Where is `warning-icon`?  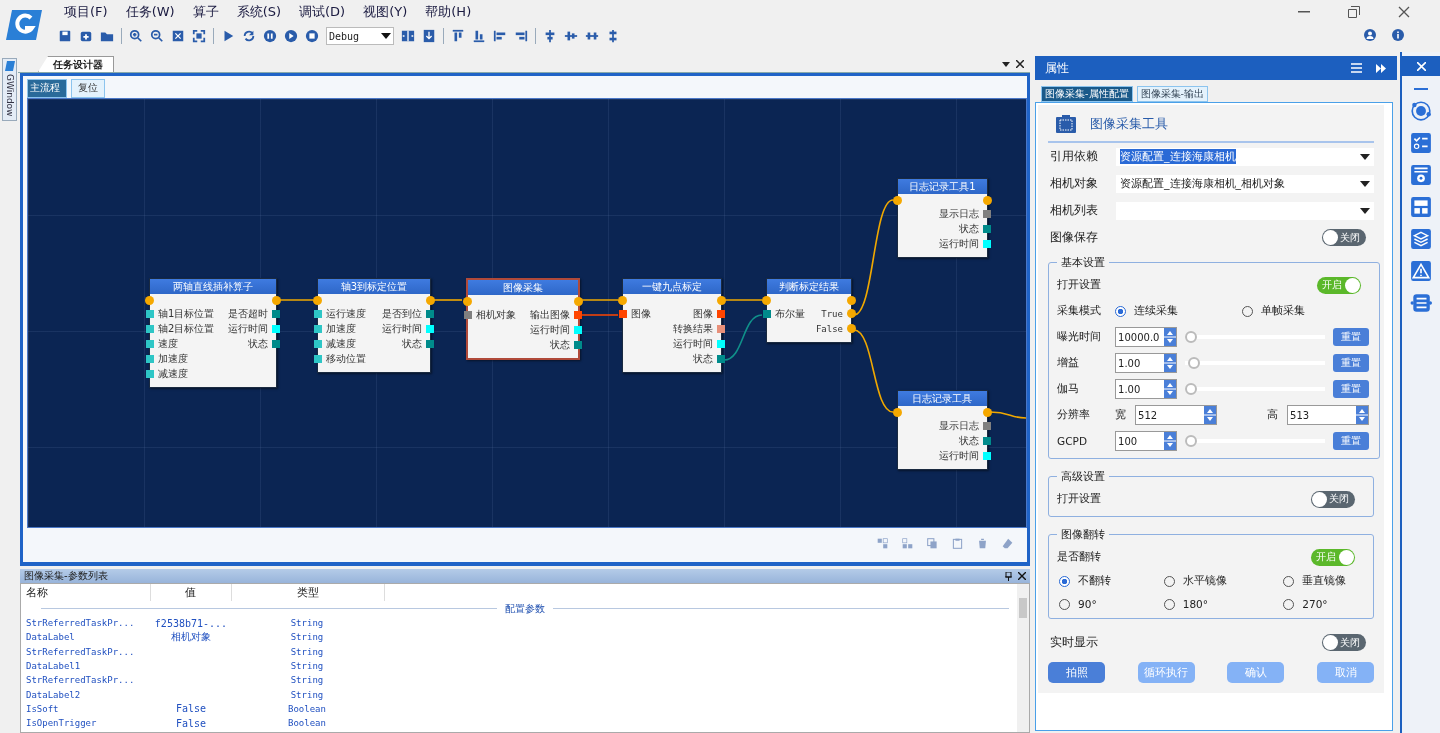
warning-icon is located at coordinates (1421, 271).